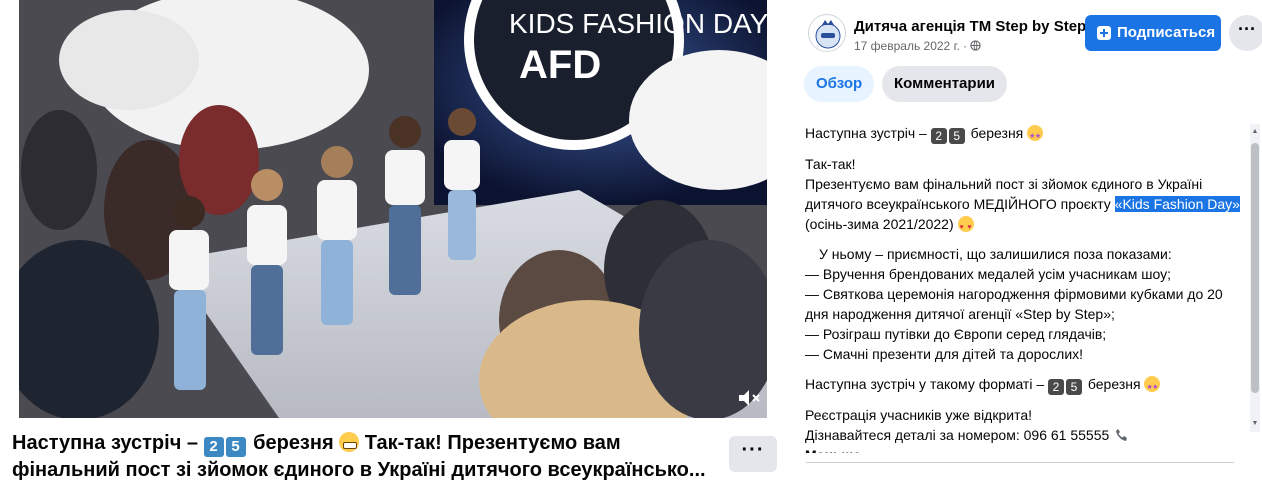 The height and width of the screenshot is (482, 1262). I want to click on subscribe-button: Подписаться, so click(1153, 33).